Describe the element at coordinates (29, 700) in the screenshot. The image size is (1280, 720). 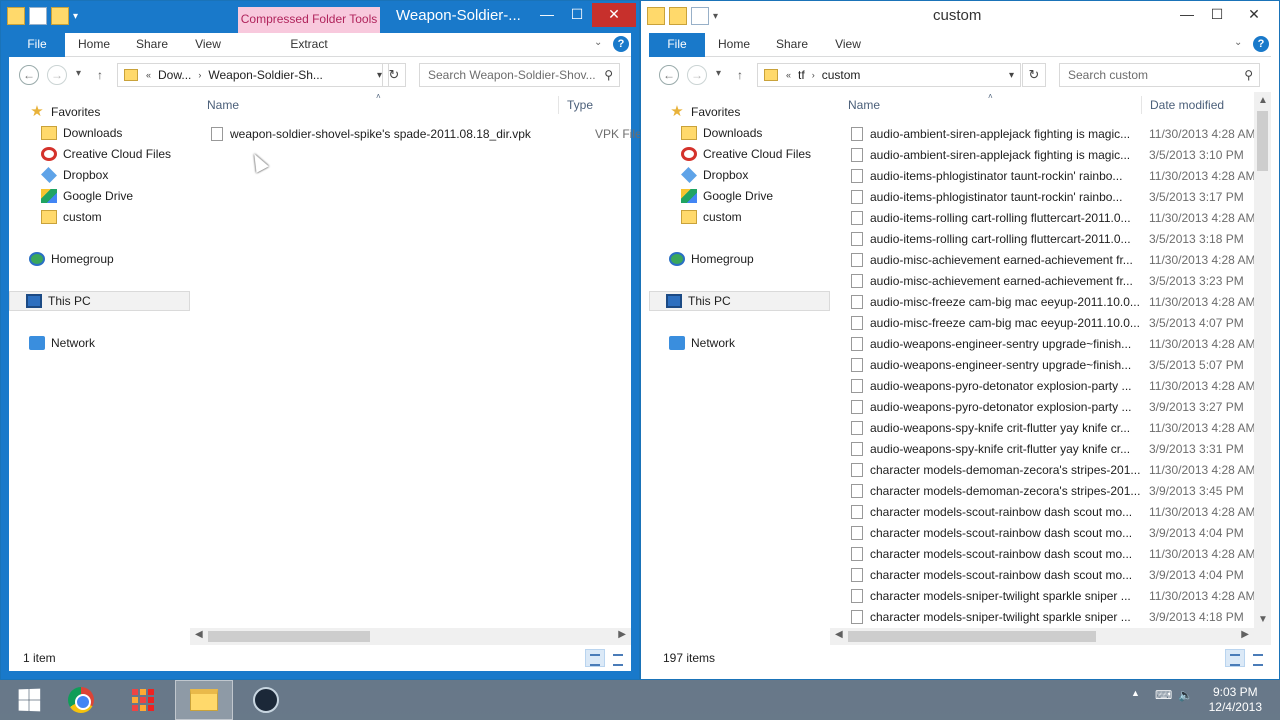
I see `start-button` at that location.